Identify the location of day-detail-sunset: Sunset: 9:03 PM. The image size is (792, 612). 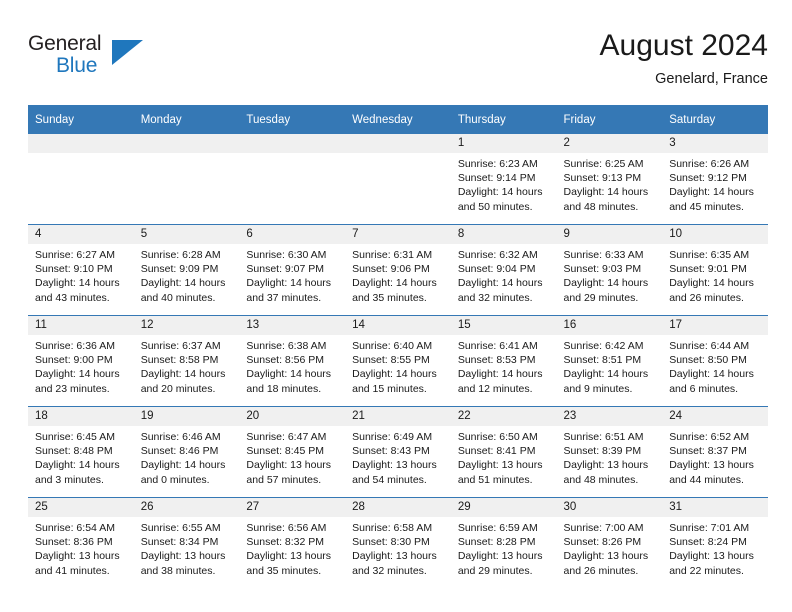
(602, 269).